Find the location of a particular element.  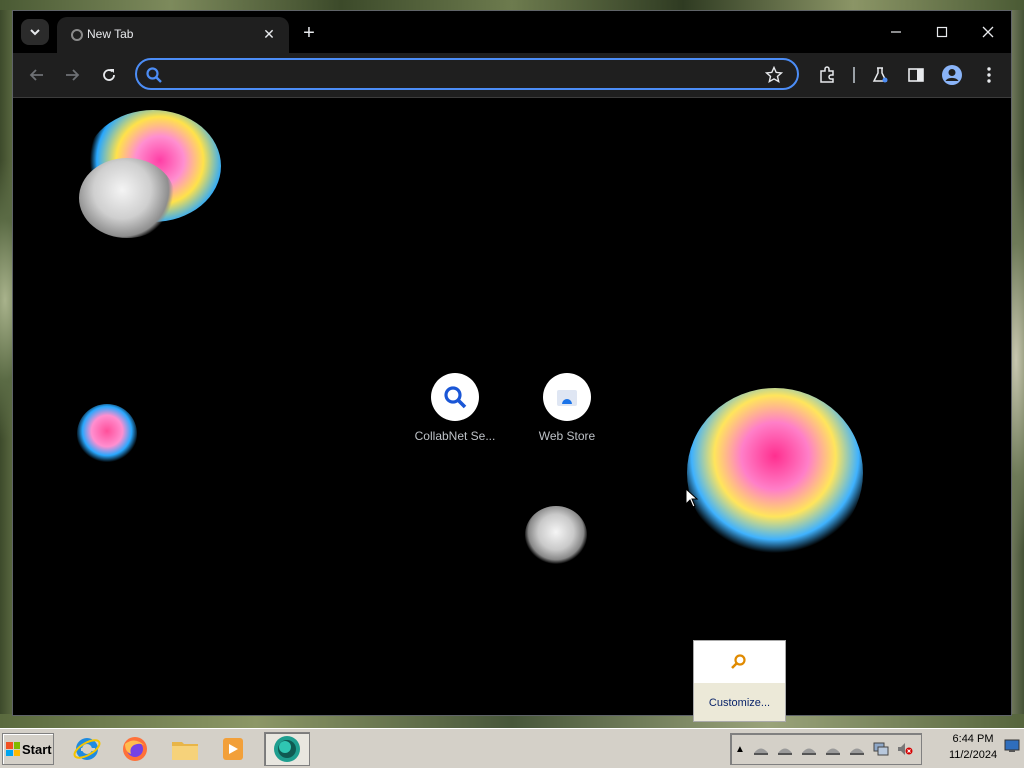

forward-button is located at coordinates (72, 75).